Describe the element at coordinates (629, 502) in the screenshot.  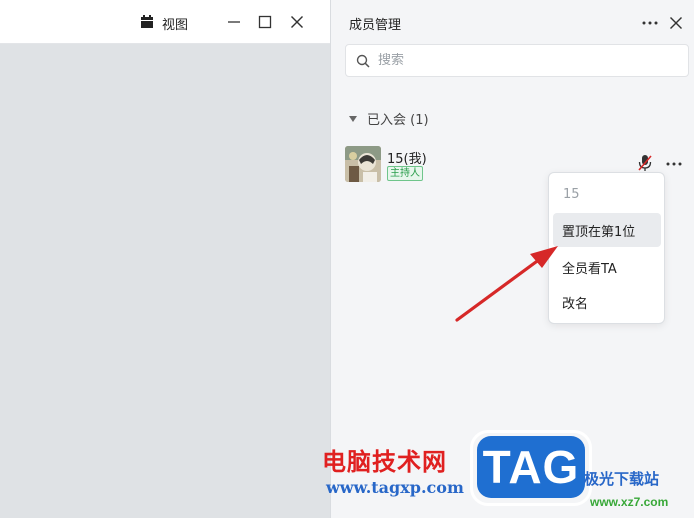
I see `watermark-right-url: www.xz7.com` at that location.